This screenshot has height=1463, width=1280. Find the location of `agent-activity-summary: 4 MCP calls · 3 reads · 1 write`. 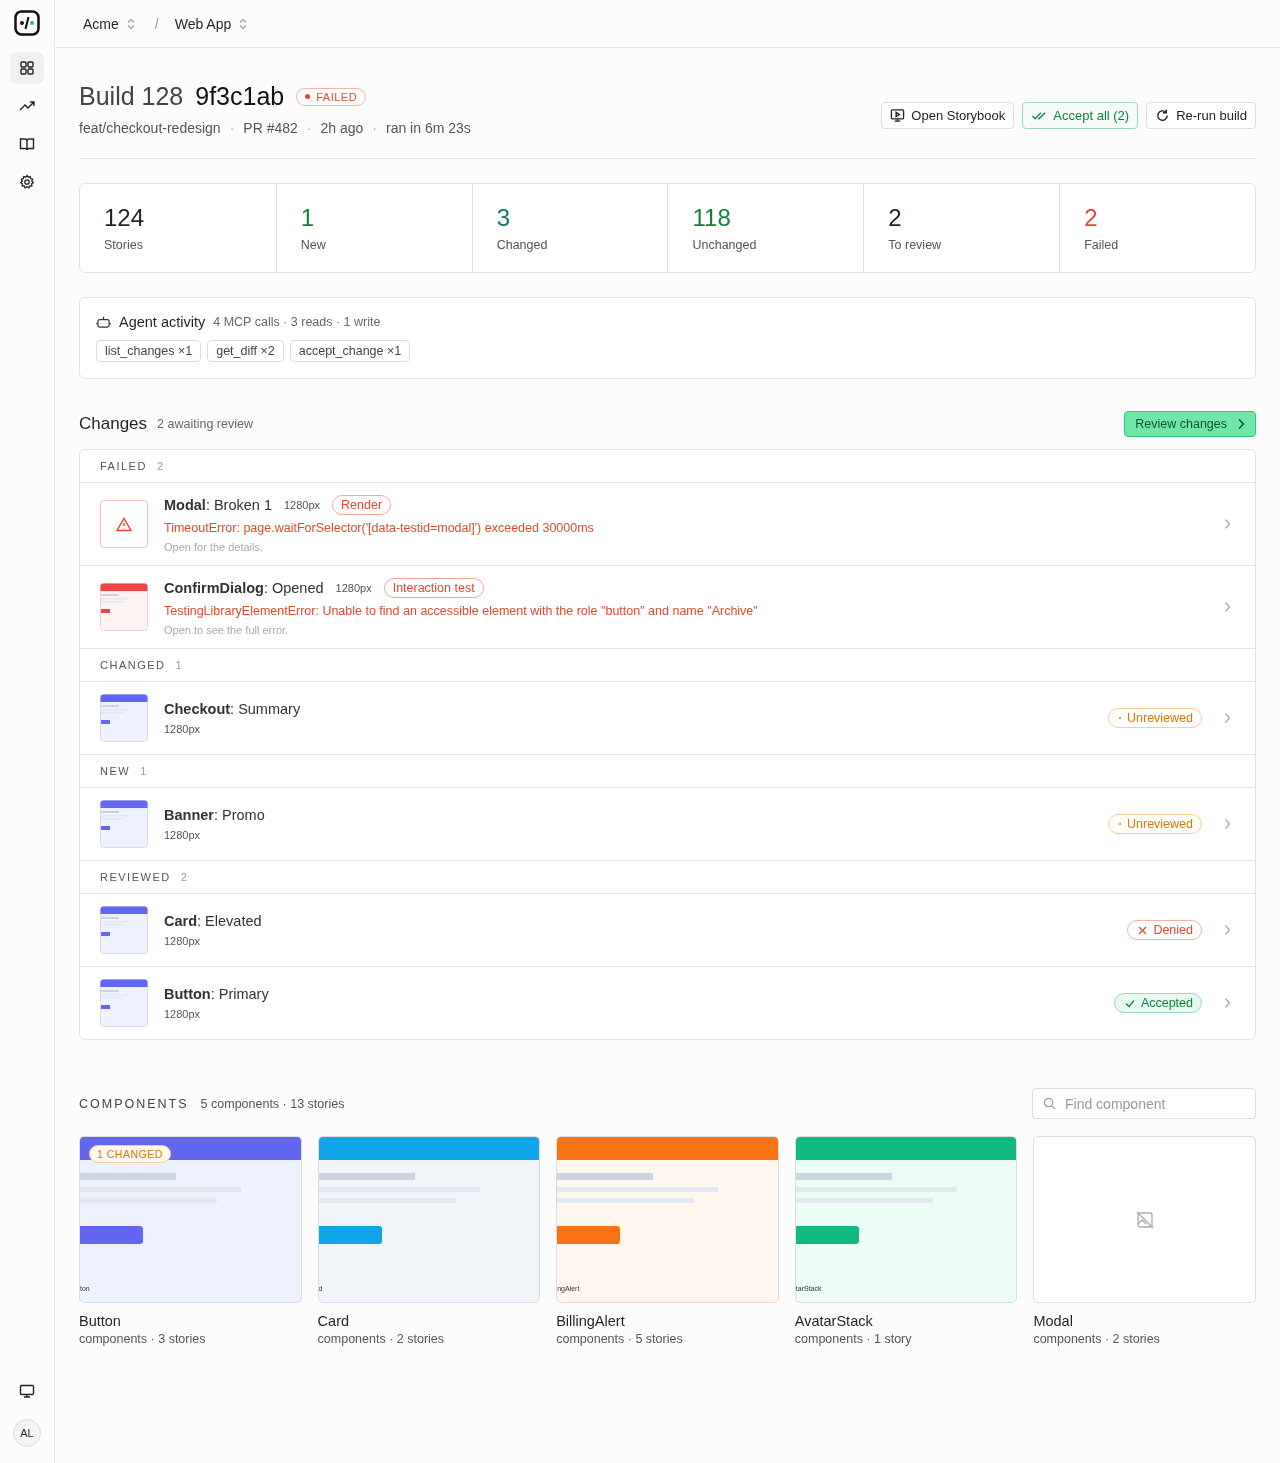

agent-activity-summary: 4 MCP calls · 3 reads · 1 write is located at coordinates (297, 322).